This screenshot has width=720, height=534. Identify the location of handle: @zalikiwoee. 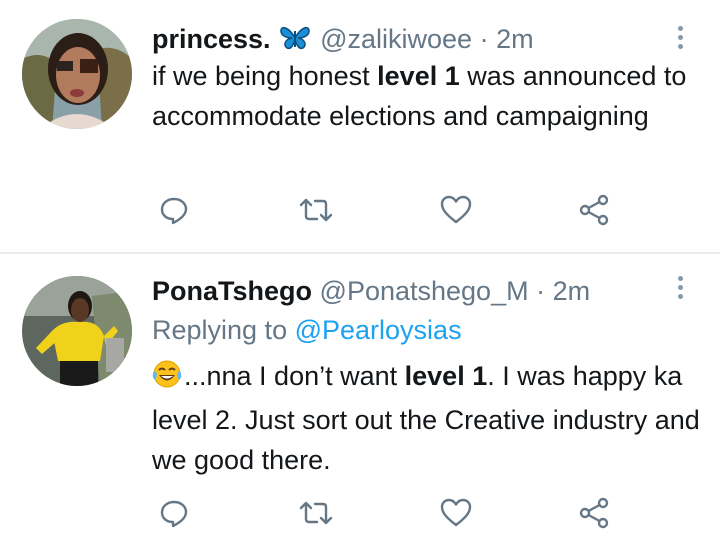
(396, 39).